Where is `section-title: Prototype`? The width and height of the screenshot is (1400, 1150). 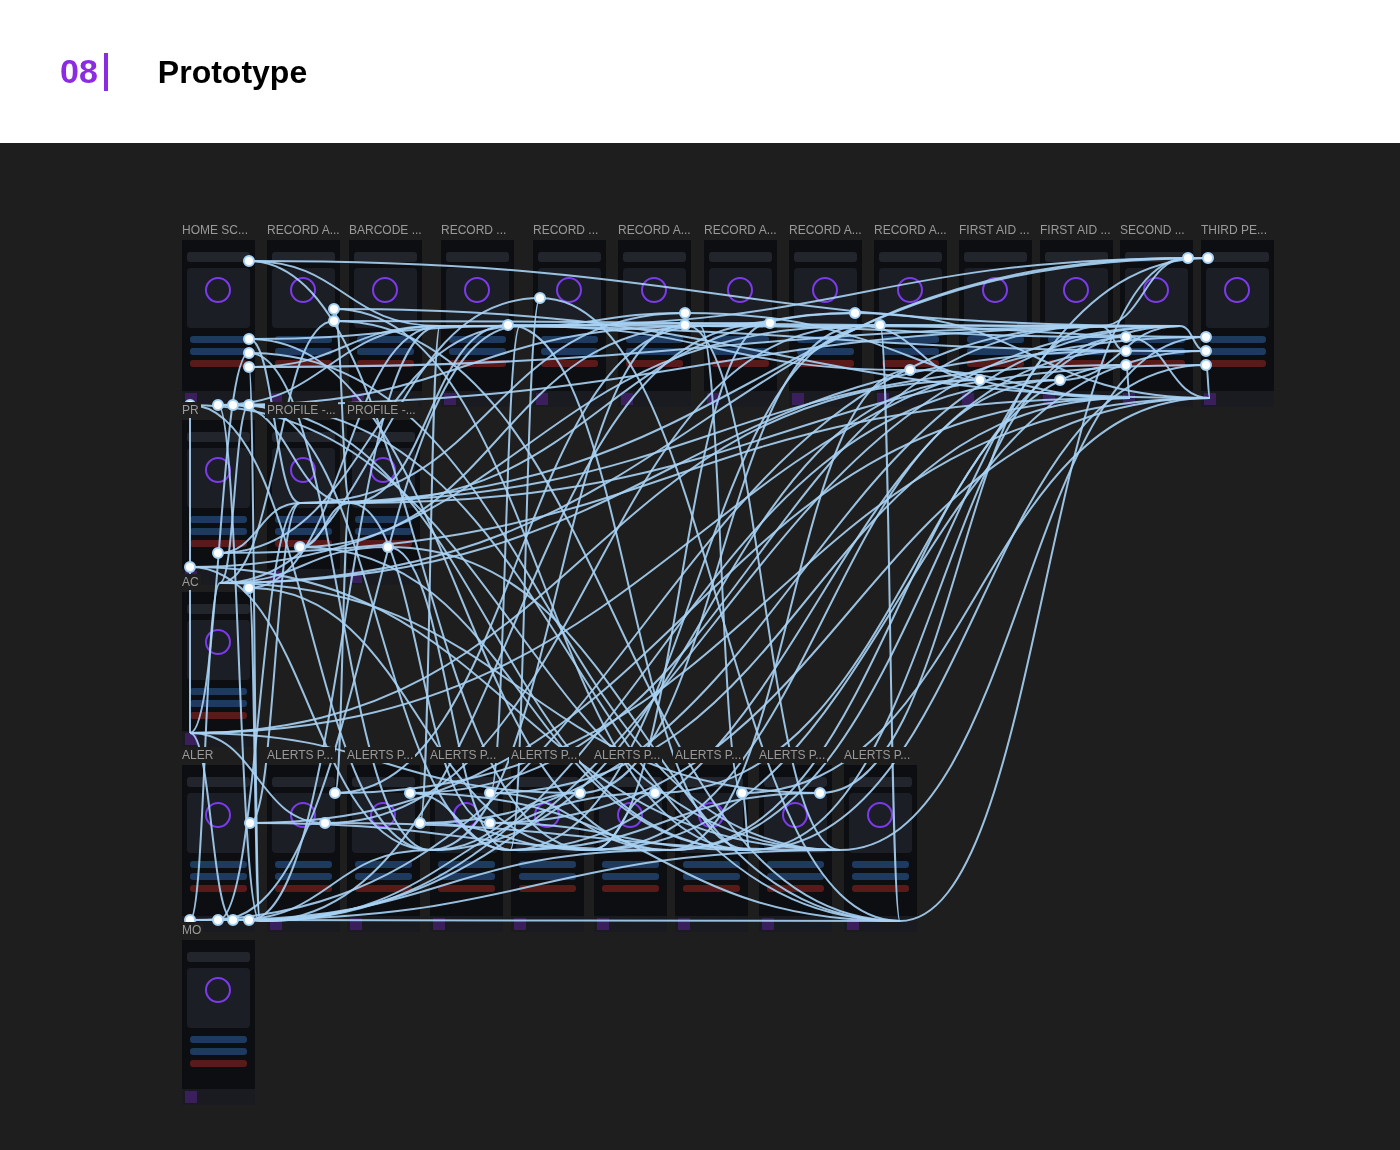
section-title: Prototype is located at coordinates (232, 72).